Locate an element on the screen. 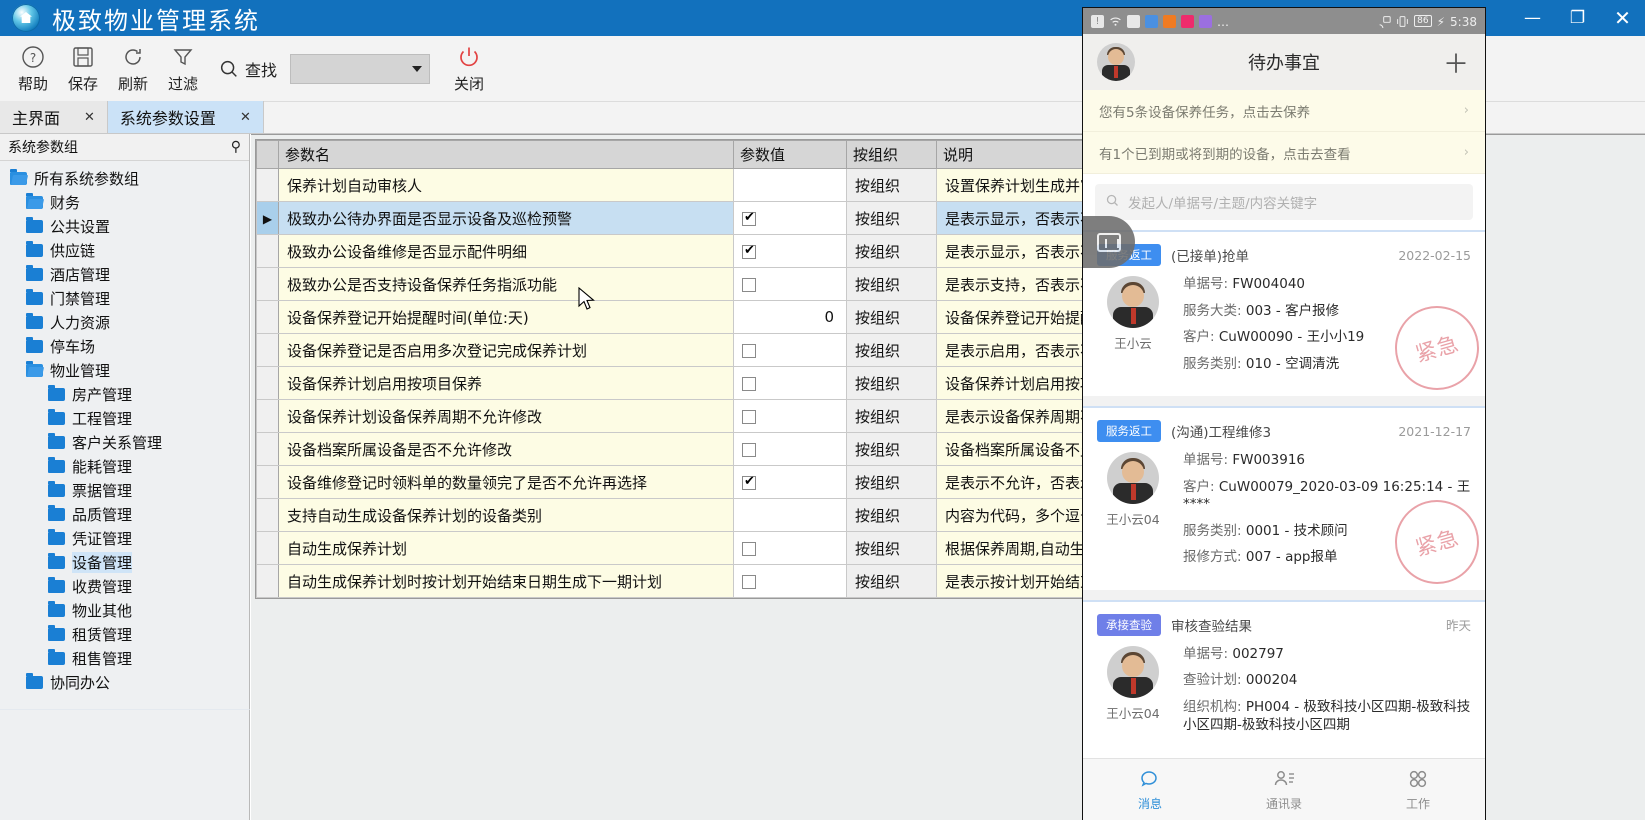 This screenshot has width=1645, height=820. cell-param-name: 保养计划自动审核人 is located at coordinates (506, 185).